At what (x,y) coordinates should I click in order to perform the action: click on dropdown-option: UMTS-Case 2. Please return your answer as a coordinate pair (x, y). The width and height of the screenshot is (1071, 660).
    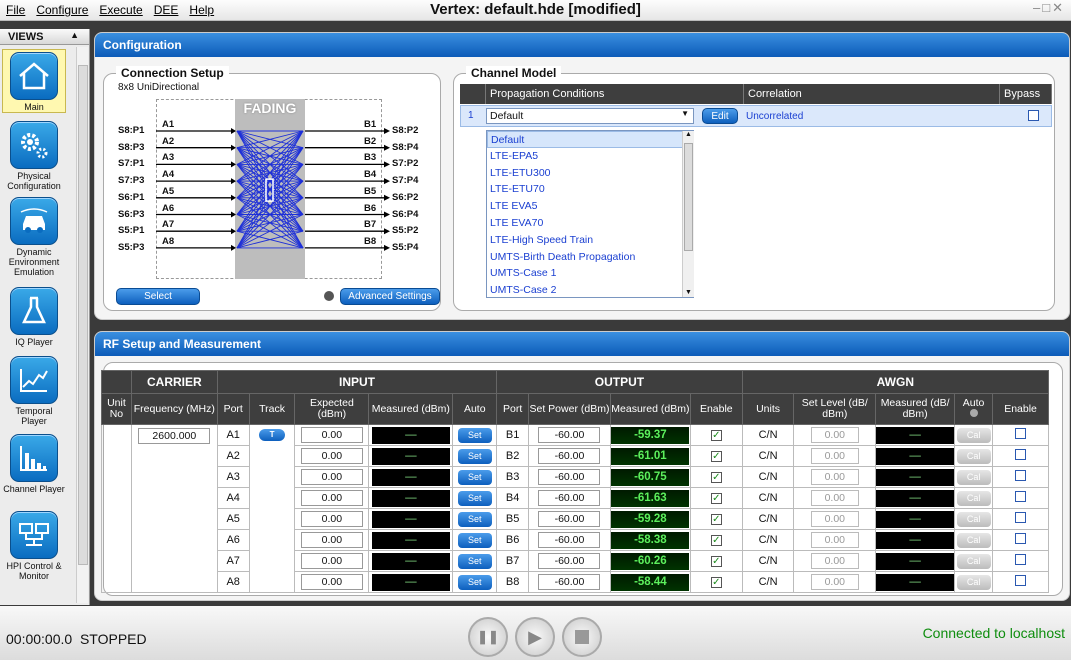
    Looking at the image, I should click on (590, 289).